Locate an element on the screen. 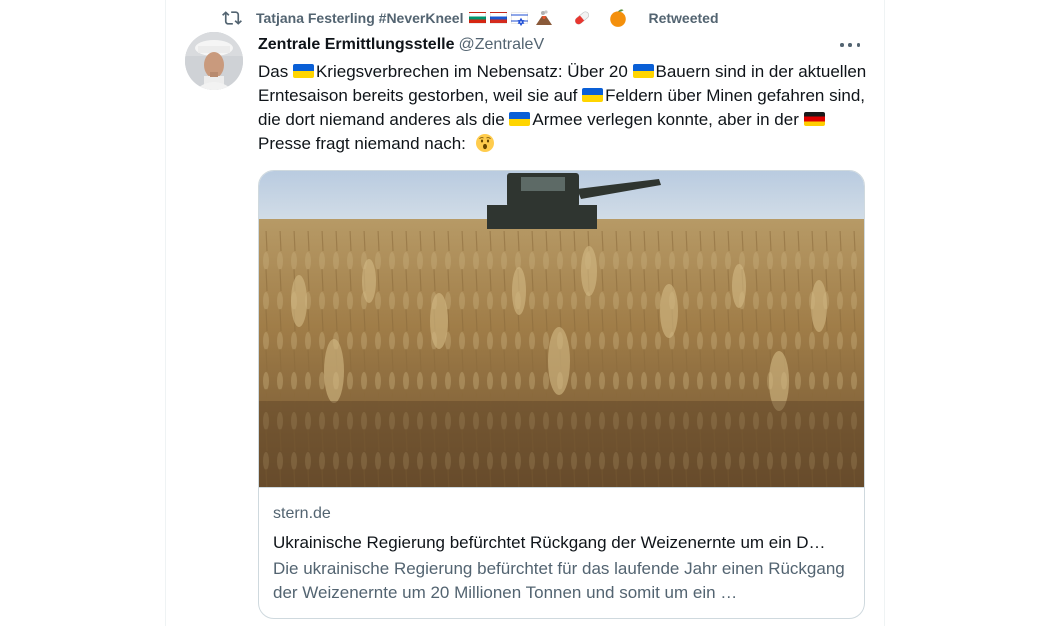 Image resolution: width=1050 pixels, height=626 pixels. timeline-border-right is located at coordinates (884, 313).